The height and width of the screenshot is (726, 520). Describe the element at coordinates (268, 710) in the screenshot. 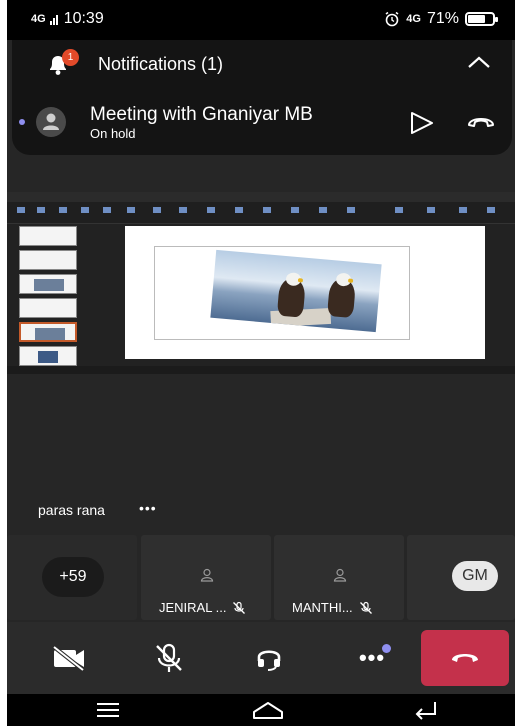

I see `home-icon` at that location.